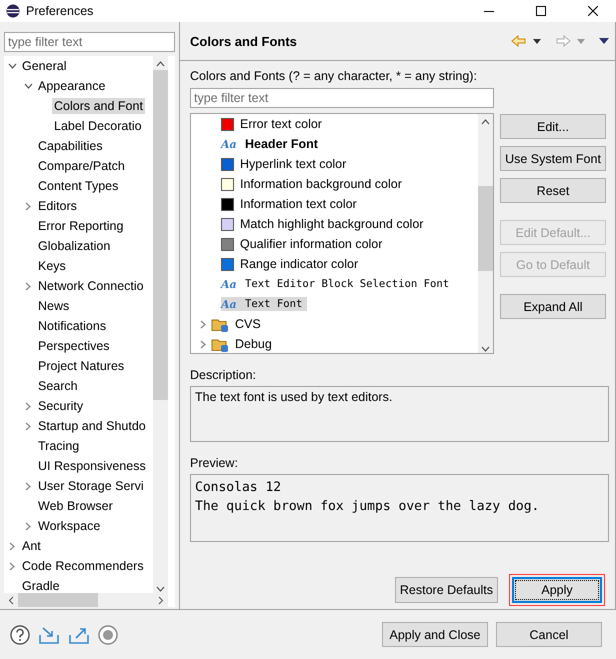 This screenshot has height=659, width=616. Describe the element at coordinates (44, 66) in the screenshot. I see `tree-item: General` at that location.